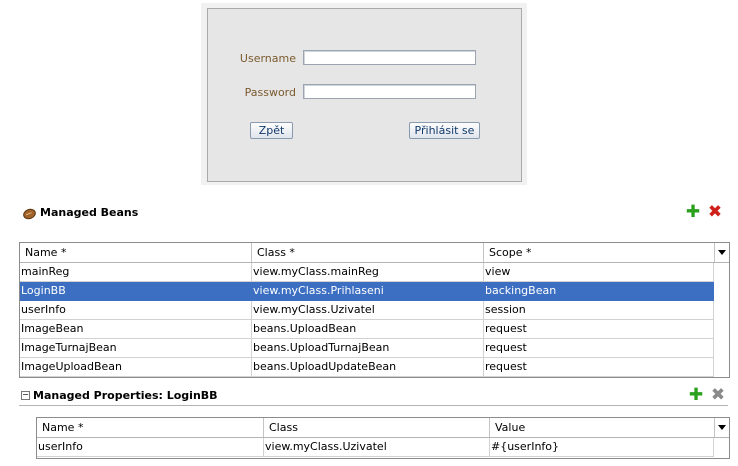 The height and width of the screenshot is (466, 738). What do you see at coordinates (136, 272) in the screenshot?
I see `bean-name-cell: mainReg` at bounding box center [136, 272].